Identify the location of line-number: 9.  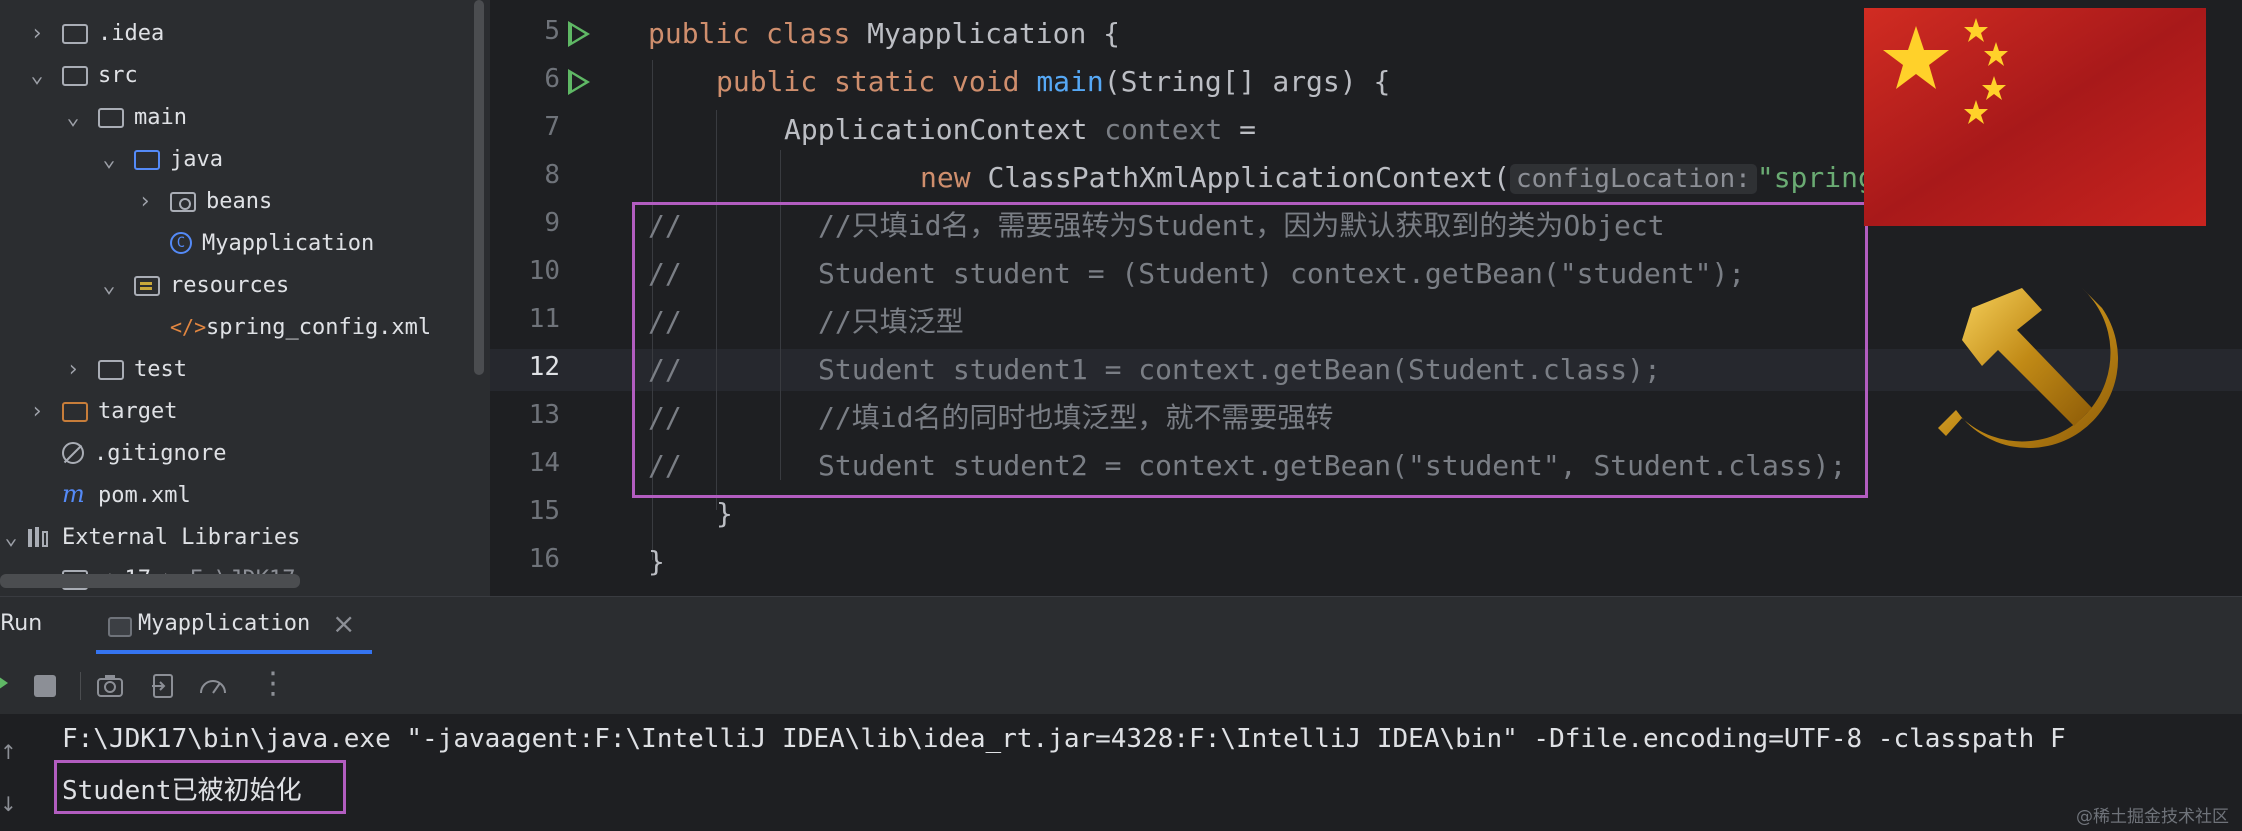
(552, 223).